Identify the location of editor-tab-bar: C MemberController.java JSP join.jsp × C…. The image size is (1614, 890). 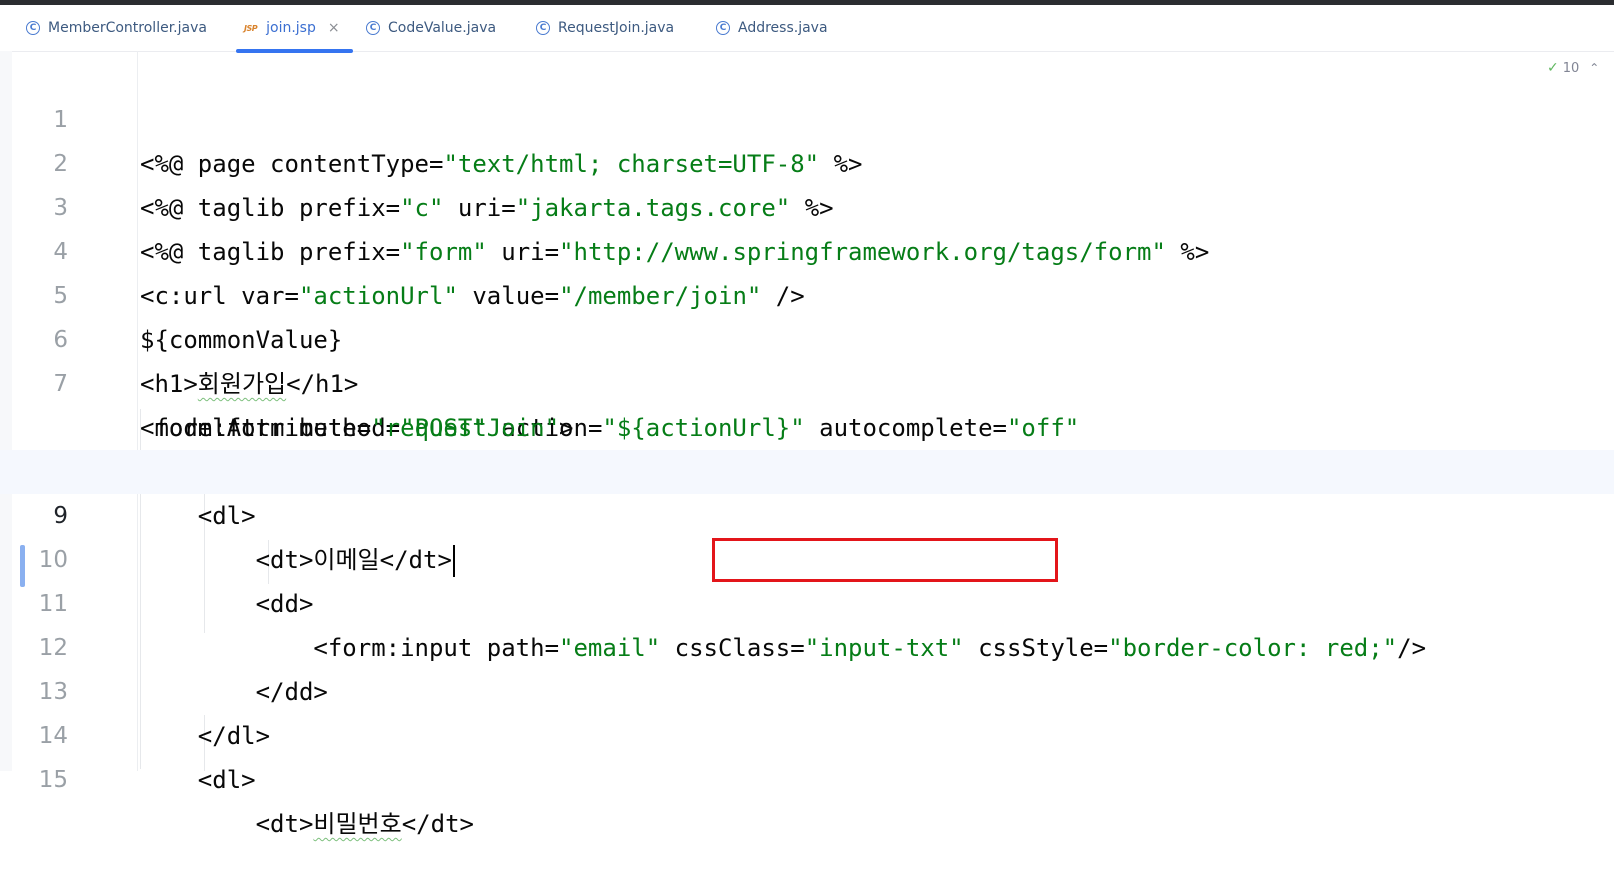
(807, 29).